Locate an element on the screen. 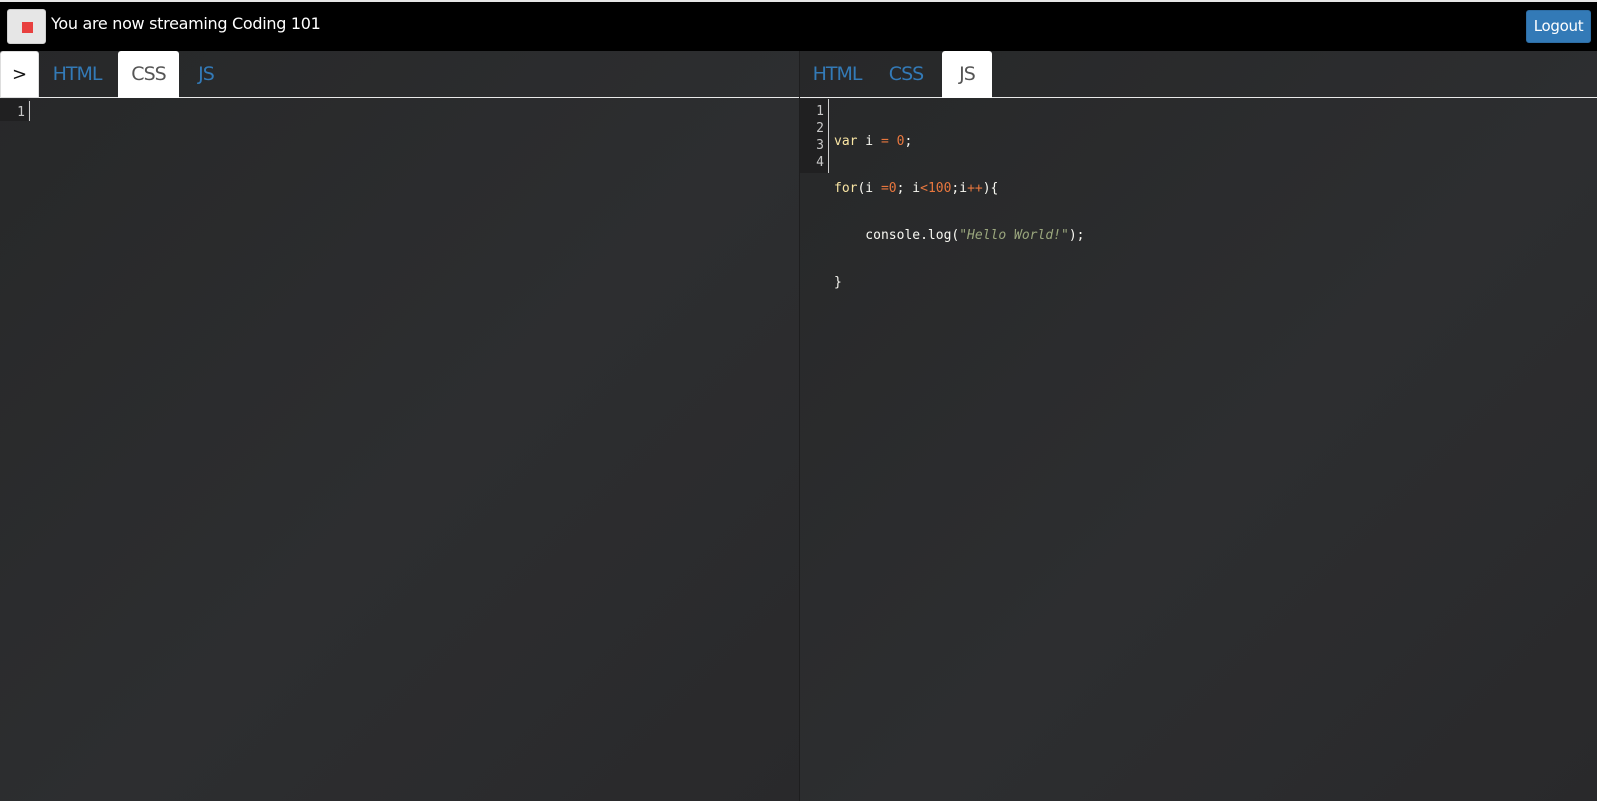  text-cursor is located at coordinates (29, 111).